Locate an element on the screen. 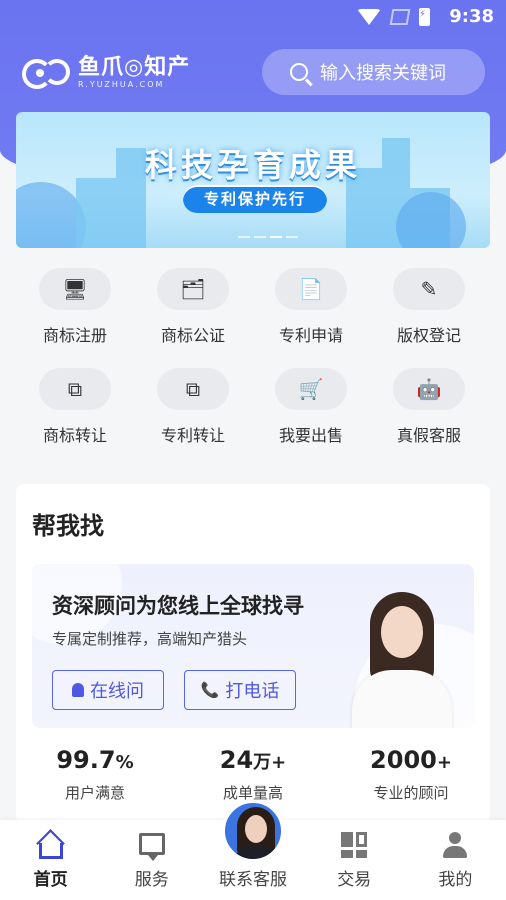 Image resolution: width=506 pixels, height=900 pixels. online-consult-button: 在线问 is located at coordinates (108, 690).